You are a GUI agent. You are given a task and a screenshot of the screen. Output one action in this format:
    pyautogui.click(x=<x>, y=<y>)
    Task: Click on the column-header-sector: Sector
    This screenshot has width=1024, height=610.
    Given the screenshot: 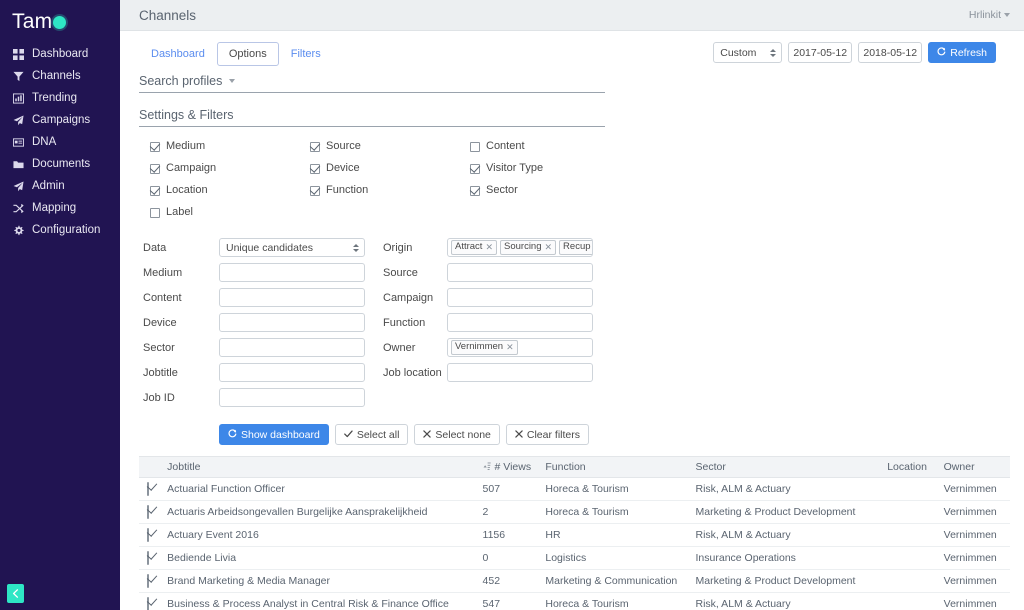 What is the action you would take?
    pyautogui.click(x=787, y=467)
    